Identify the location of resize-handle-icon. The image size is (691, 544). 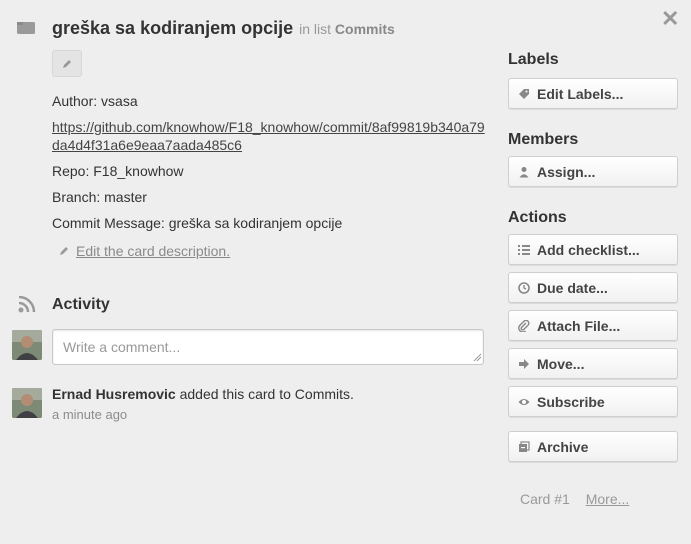
(477, 357).